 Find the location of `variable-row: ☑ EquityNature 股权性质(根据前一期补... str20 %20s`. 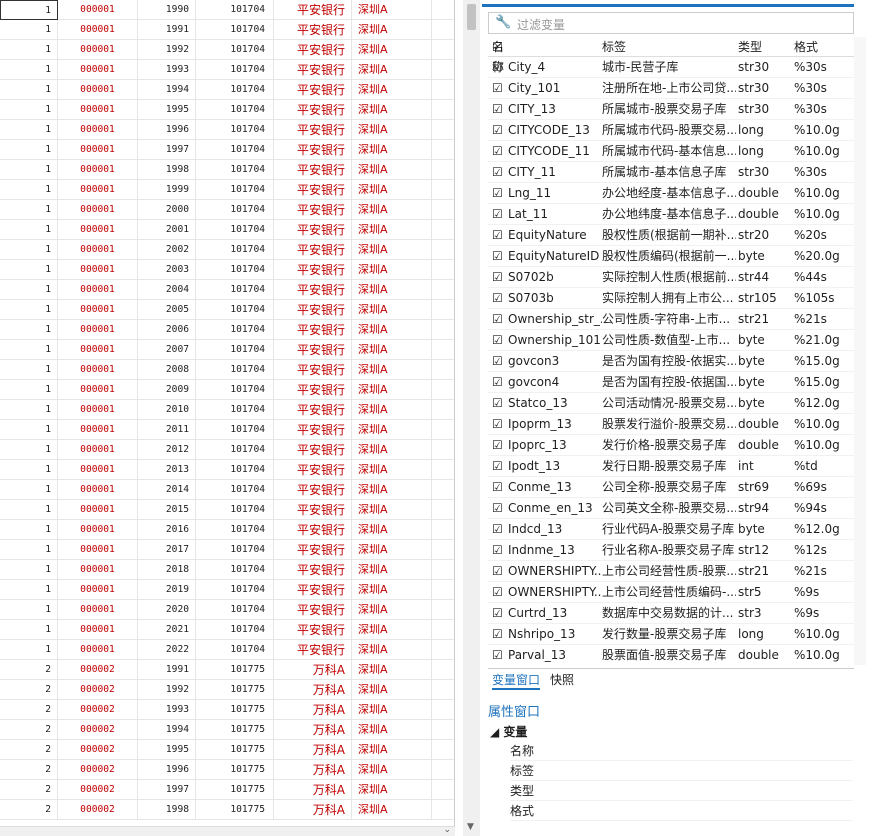

variable-row: ☑ EquityNature 股权性质(根据前一期补... str20 %20s is located at coordinates (671, 235).